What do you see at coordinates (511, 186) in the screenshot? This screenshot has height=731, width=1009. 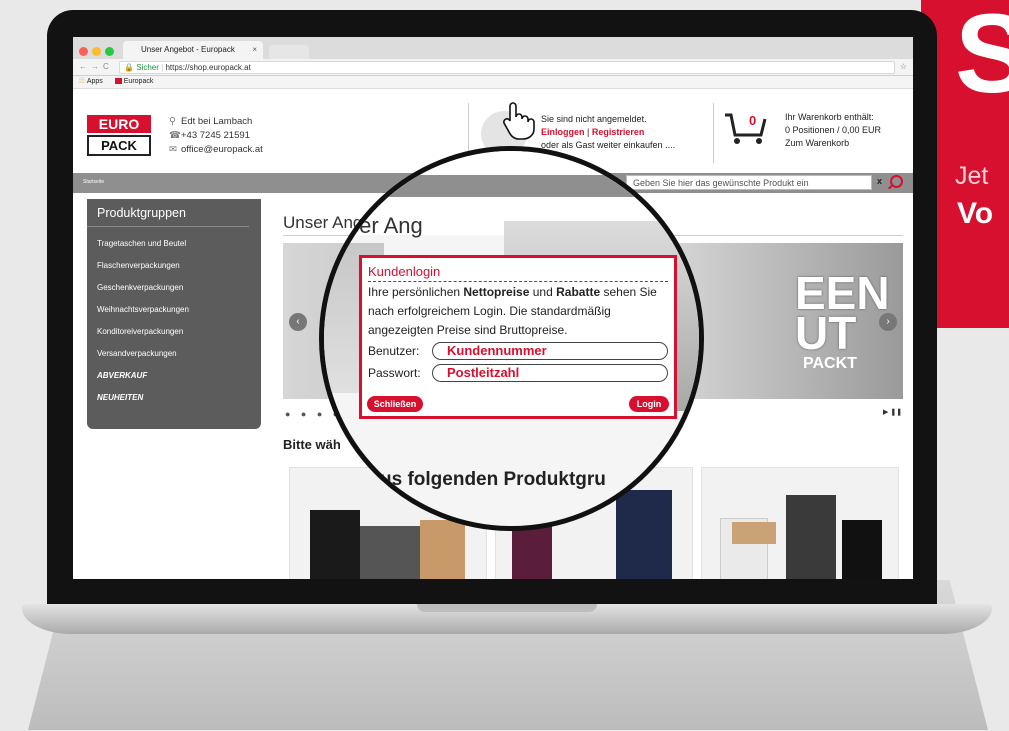 I see `lens-nav-strip` at bounding box center [511, 186].